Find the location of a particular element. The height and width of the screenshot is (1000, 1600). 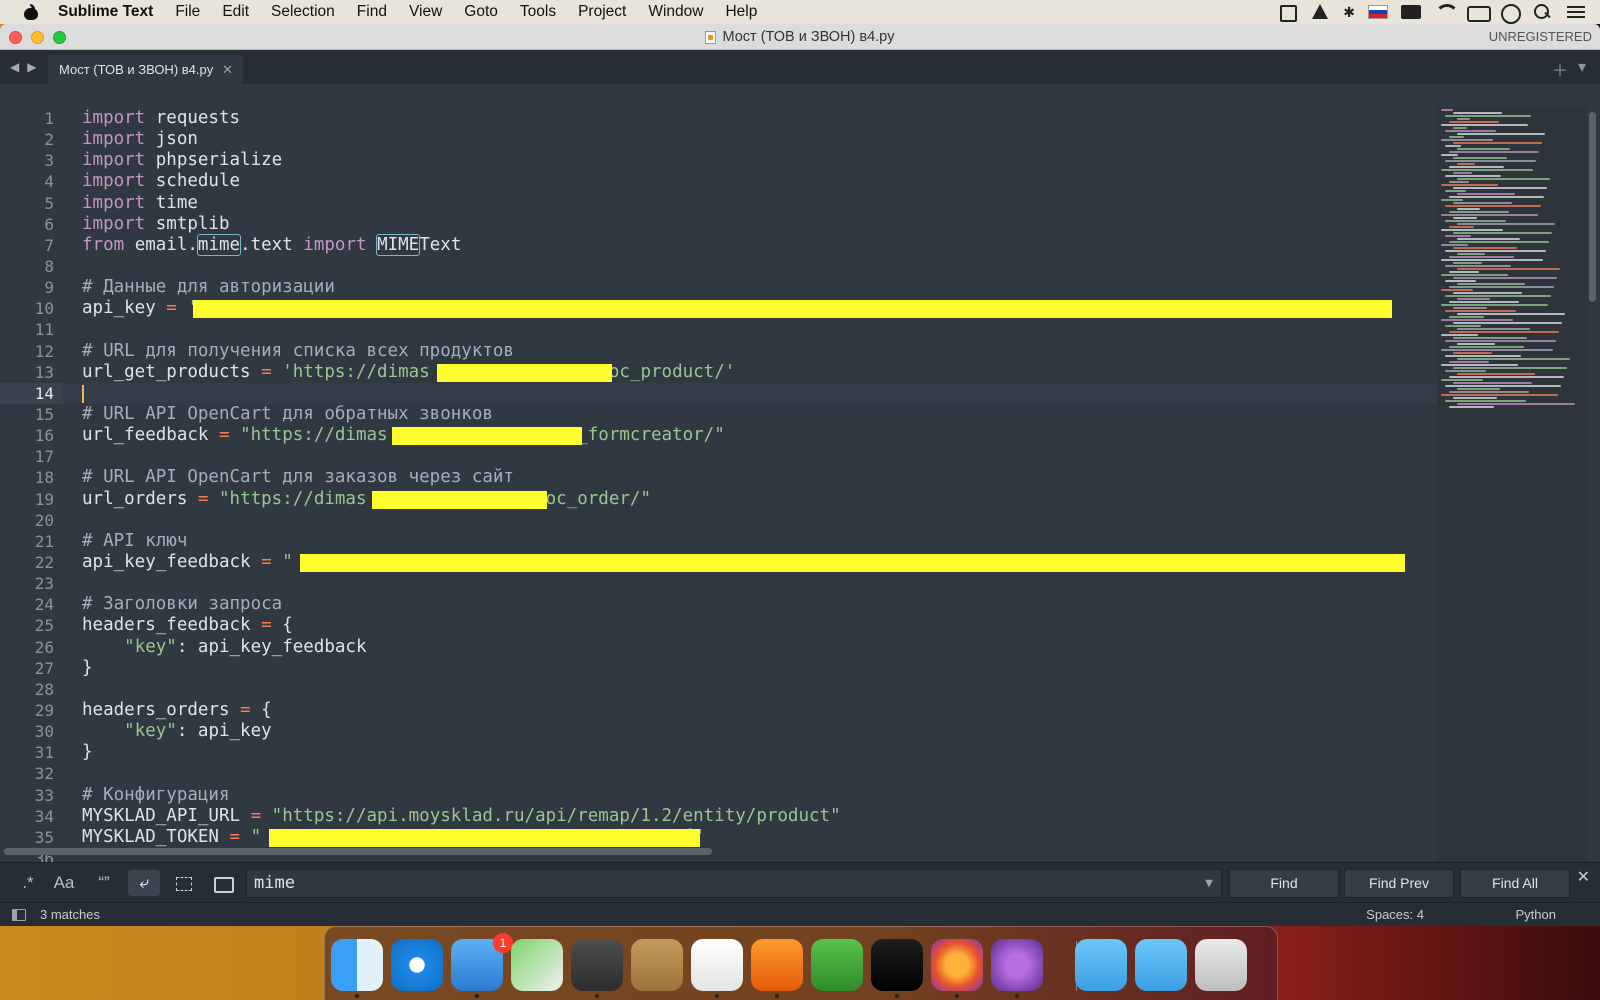

close-tab-icon: ✕ is located at coordinates (227, 69).